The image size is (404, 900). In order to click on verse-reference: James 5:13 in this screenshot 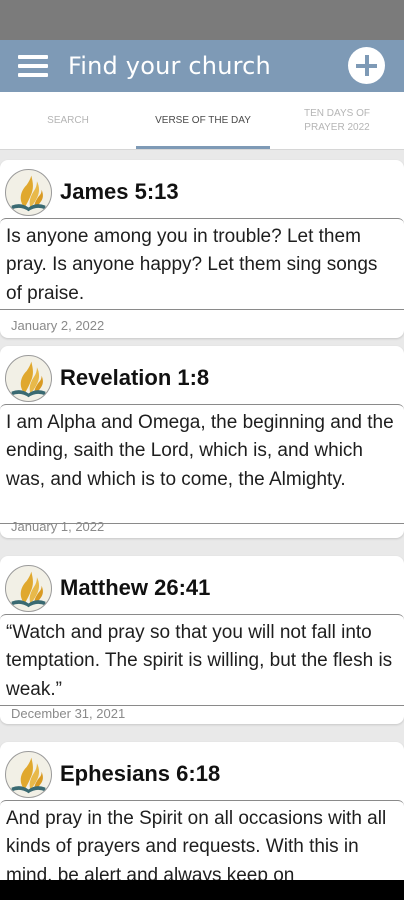, I will do `click(119, 191)`.